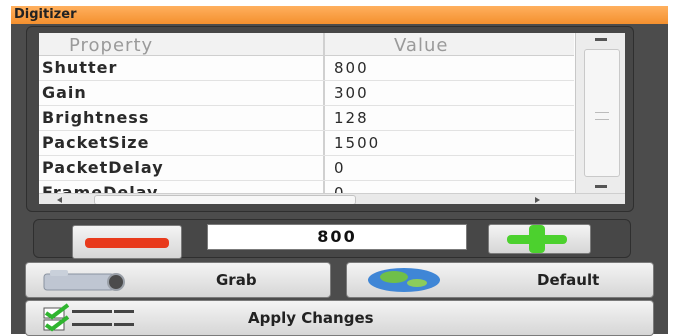 Image resolution: width=681 pixels, height=336 pixels. I want to click on scroll-down-icon, so click(601, 186).